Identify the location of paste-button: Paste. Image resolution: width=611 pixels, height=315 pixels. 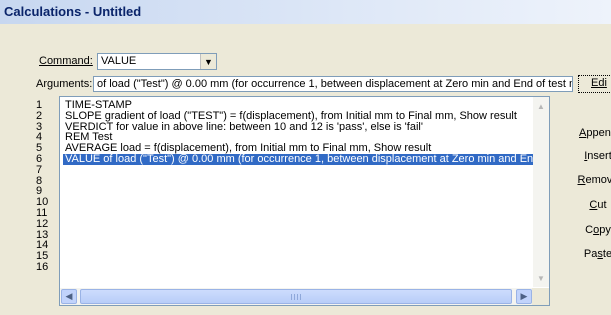
(589, 254).